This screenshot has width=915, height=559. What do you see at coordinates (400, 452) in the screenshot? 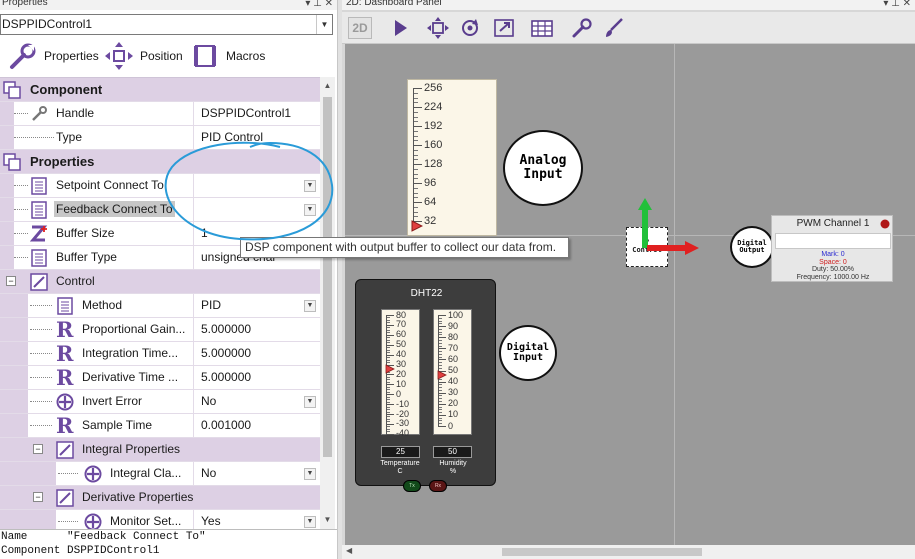
I see `temperature-value: 25` at bounding box center [400, 452].